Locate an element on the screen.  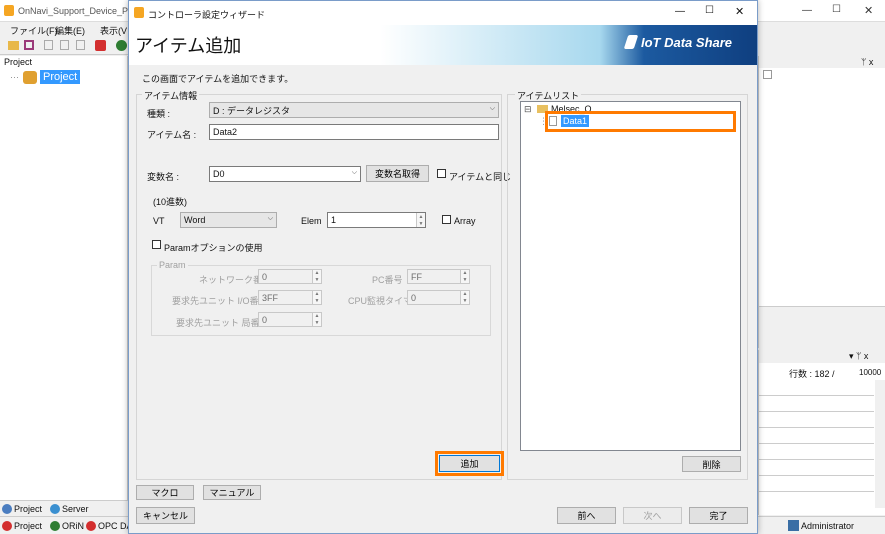
bg-minimize-button: — is located at coordinates (807, 10).